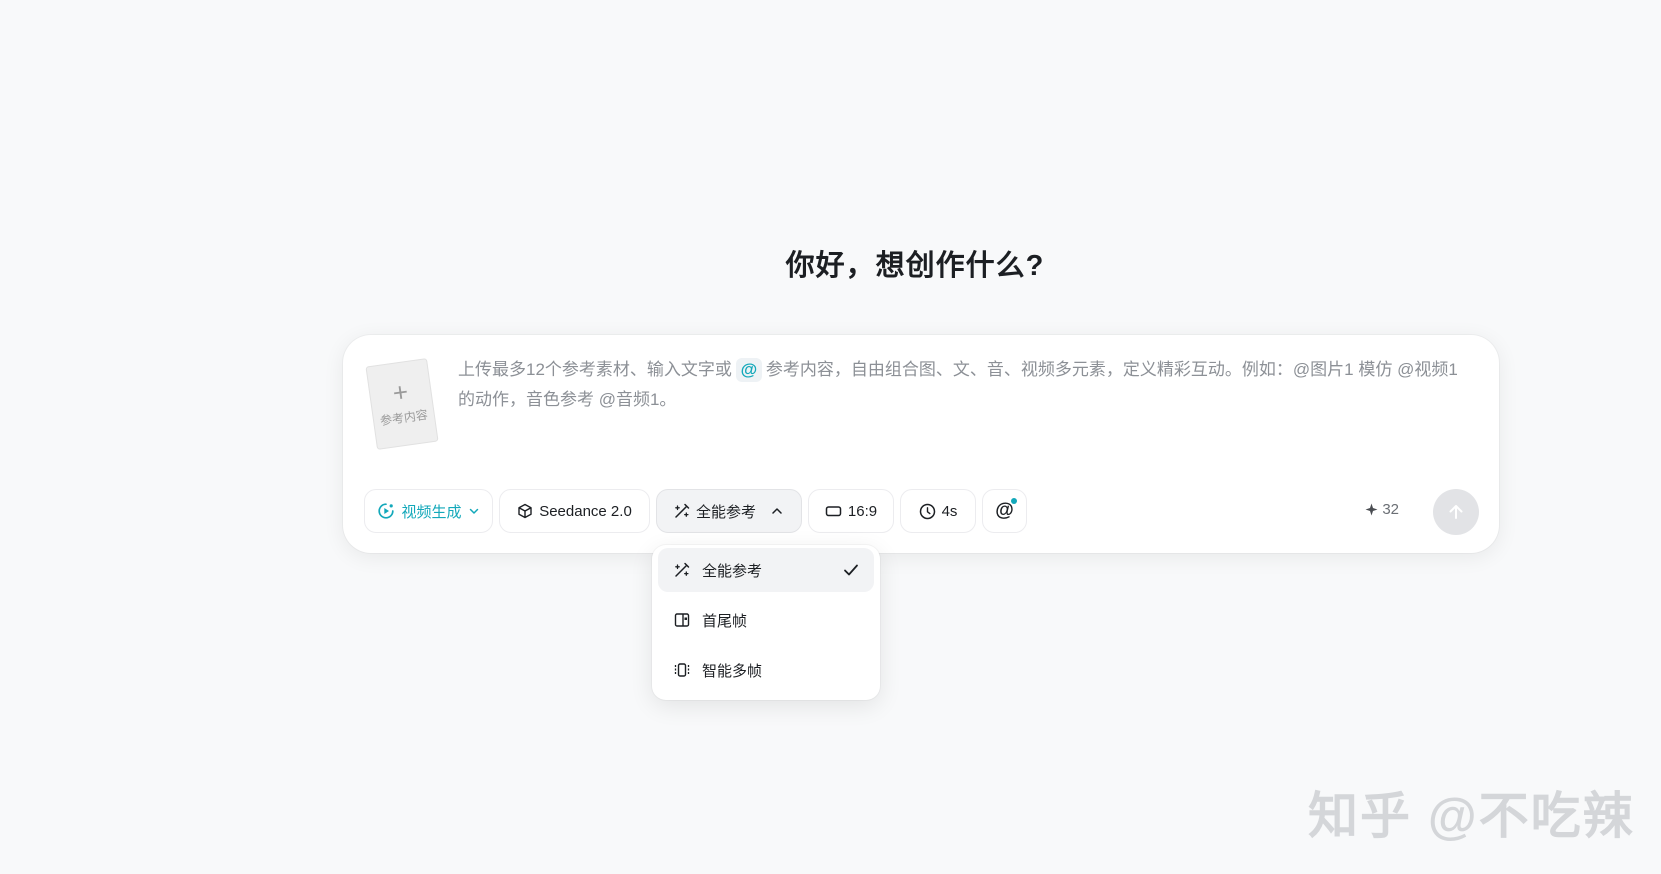 The height and width of the screenshot is (874, 1661). What do you see at coordinates (725, 621) in the screenshot?
I see `dropdown-item-label: 首尾帧` at bounding box center [725, 621].